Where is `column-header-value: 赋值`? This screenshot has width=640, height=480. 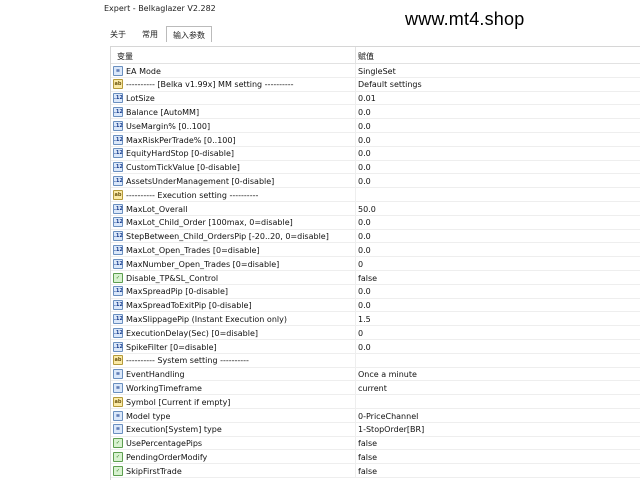
column-header-value: 赋值 is located at coordinates (366, 56).